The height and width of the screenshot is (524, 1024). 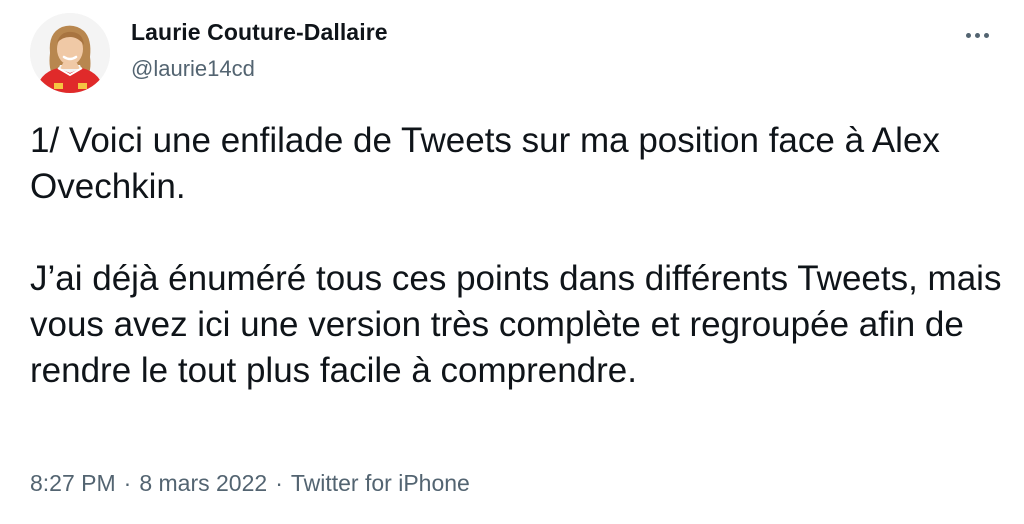 I want to click on author-name: Laurie Couture-Dallaire, so click(x=259, y=32).